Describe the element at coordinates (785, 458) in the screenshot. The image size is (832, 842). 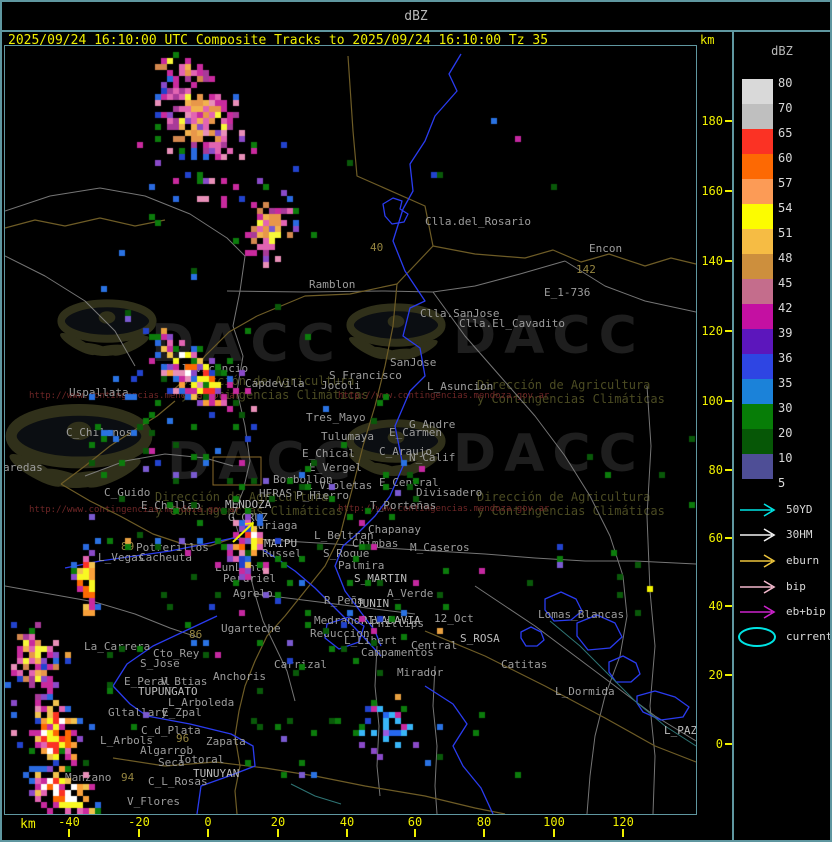
I see `dbz-scale-value: 10` at that location.